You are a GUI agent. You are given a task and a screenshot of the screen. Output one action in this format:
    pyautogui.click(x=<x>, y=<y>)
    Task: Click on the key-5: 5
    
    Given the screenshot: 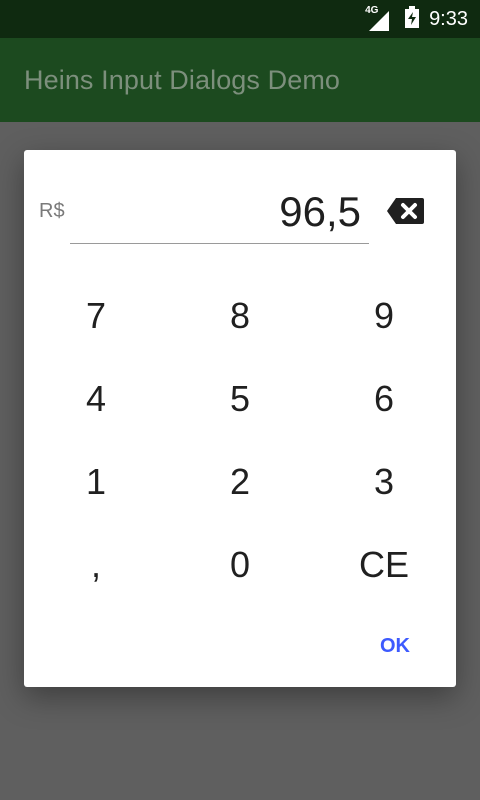 What is the action you would take?
    pyautogui.click(x=240, y=398)
    